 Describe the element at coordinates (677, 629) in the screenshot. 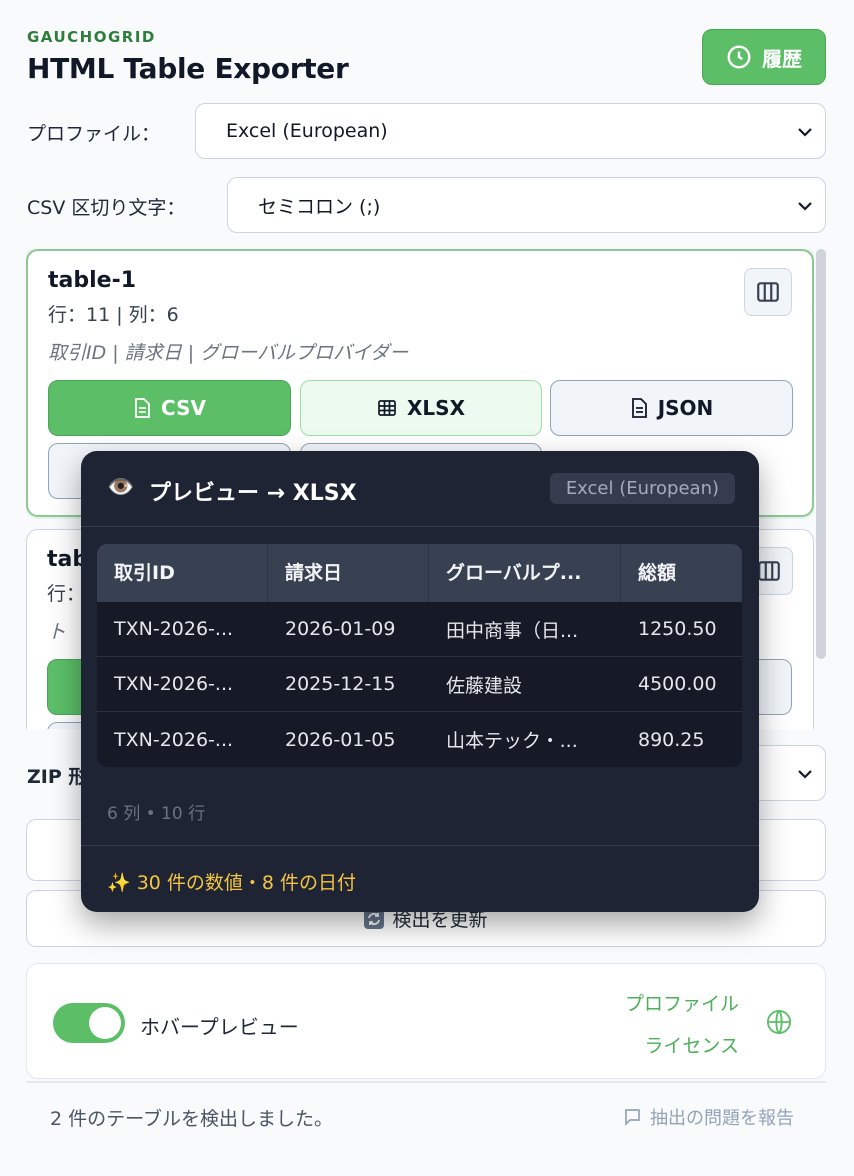

I see `table-cell: 1250.50` at that location.